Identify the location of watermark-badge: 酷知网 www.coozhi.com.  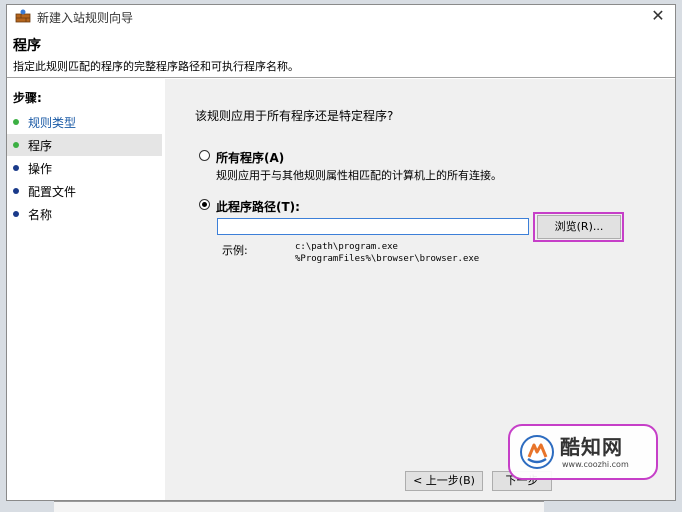
(583, 452).